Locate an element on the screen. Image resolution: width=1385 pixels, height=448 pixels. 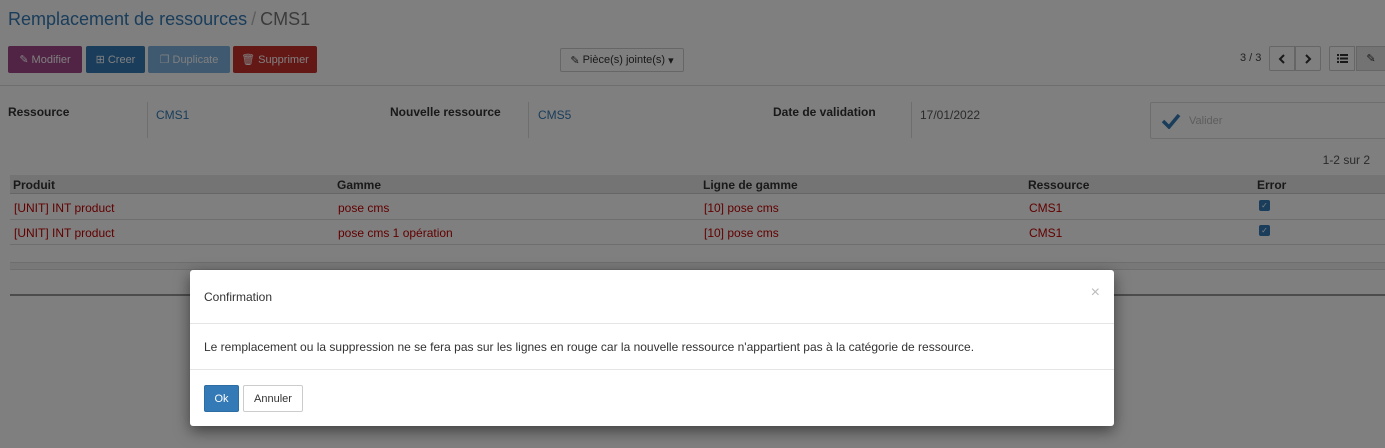
dialog-footer: Ok Annuler is located at coordinates (652, 397).